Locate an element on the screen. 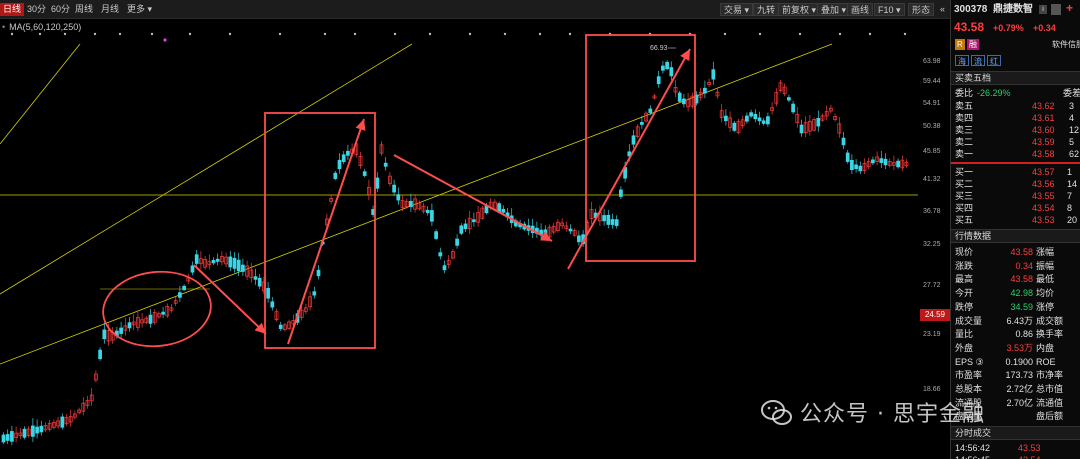  ask-label: 卖五 is located at coordinates (964, 106).